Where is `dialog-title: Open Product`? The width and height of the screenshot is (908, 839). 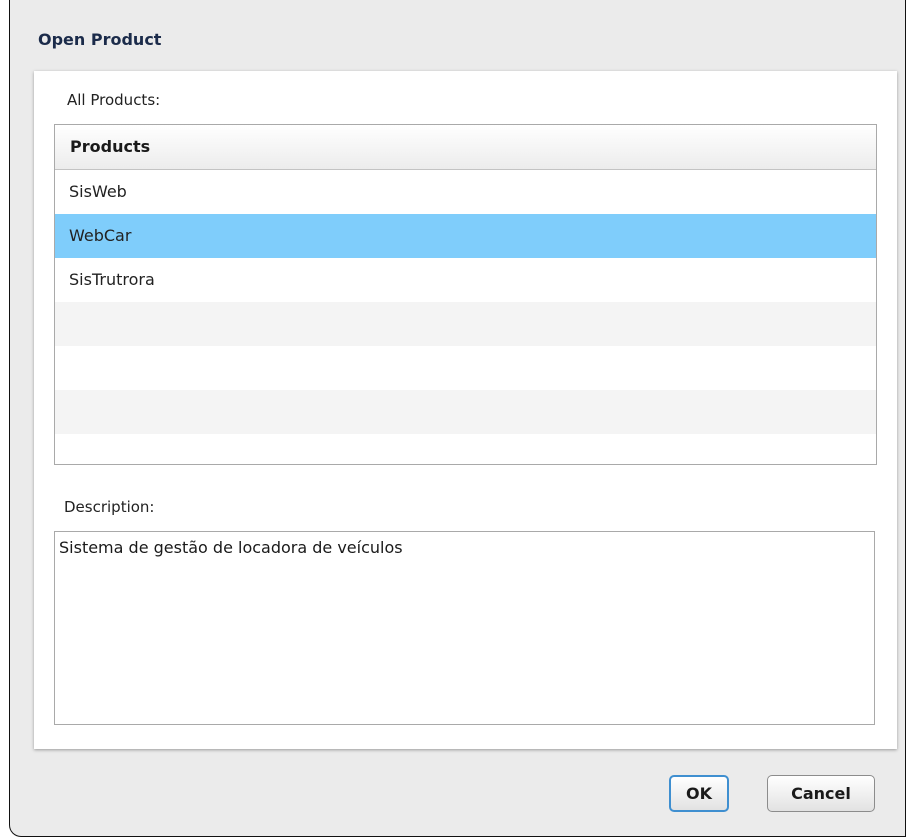 dialog-title: Open Product is located at coordinates (100, 39).